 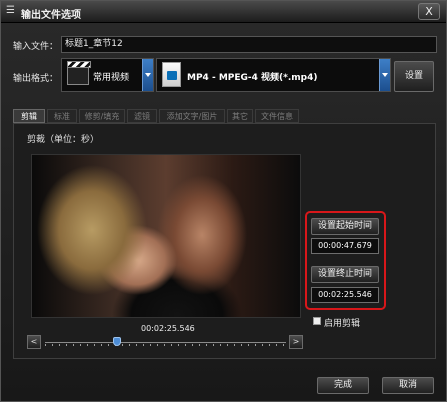 I want to click on tab-trim-pad: 修剪/填充, so click(x=102, y=116).